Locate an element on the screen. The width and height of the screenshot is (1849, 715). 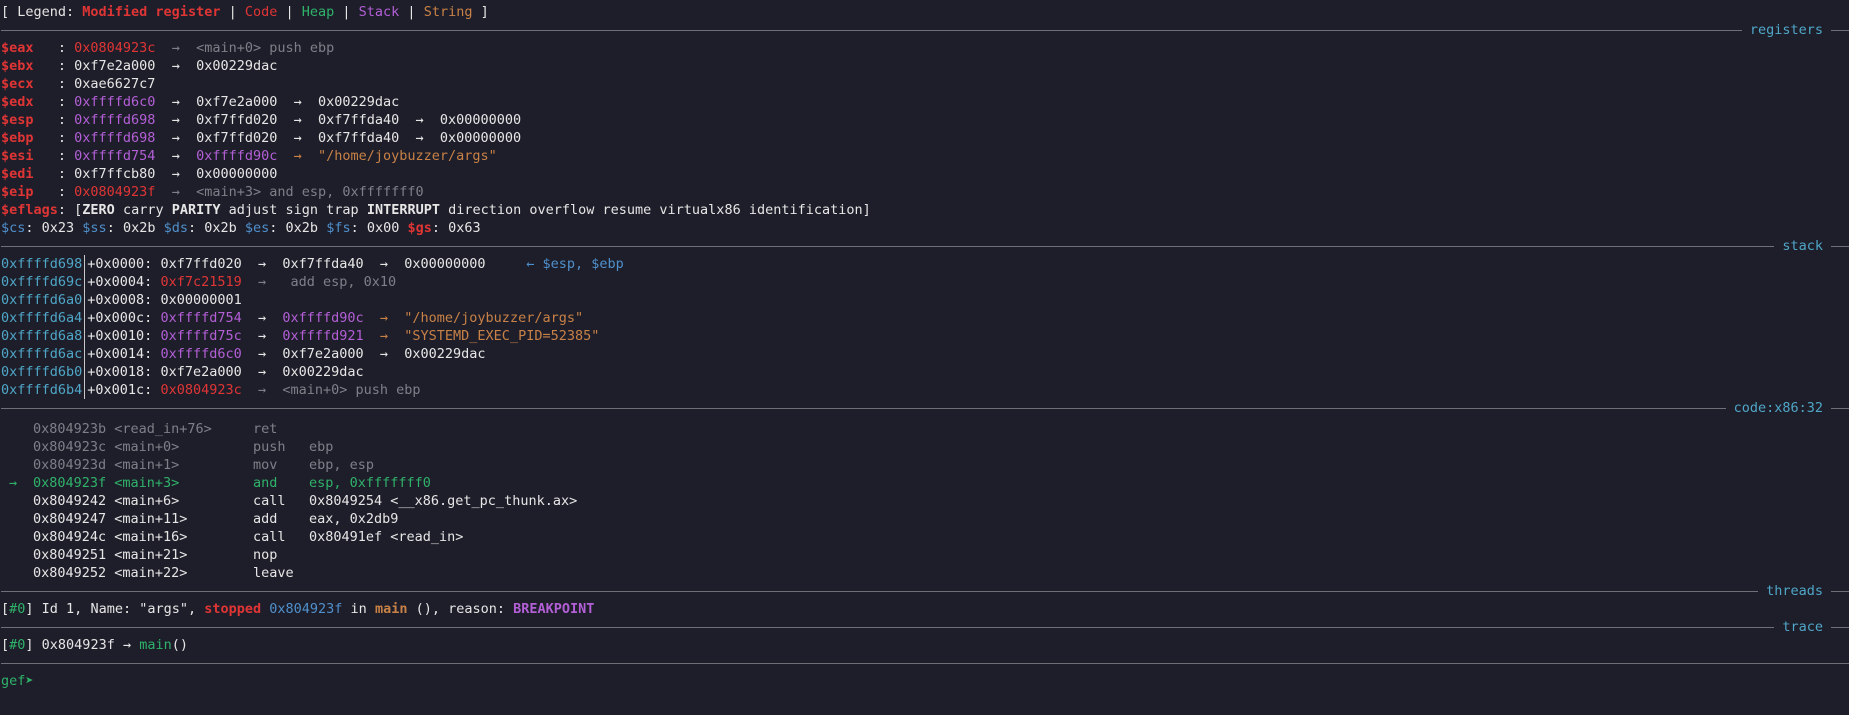
register-chain: → <main+0> push ebp is located at coordinates (245, 48).